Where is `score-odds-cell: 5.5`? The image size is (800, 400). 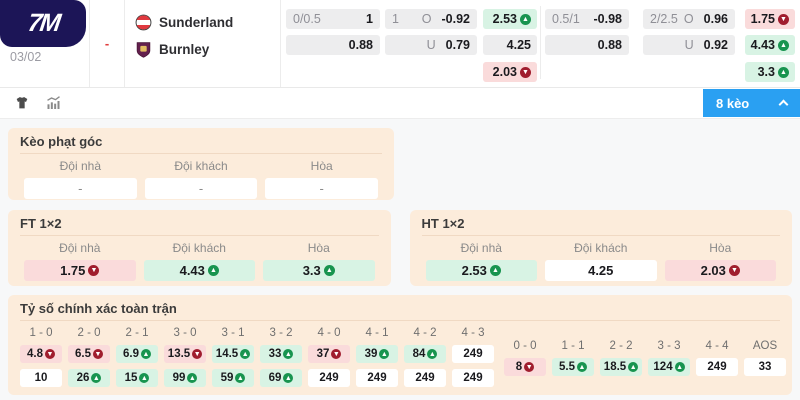 score-odds-cell: 5.5 is located at coordinates (573, 367).